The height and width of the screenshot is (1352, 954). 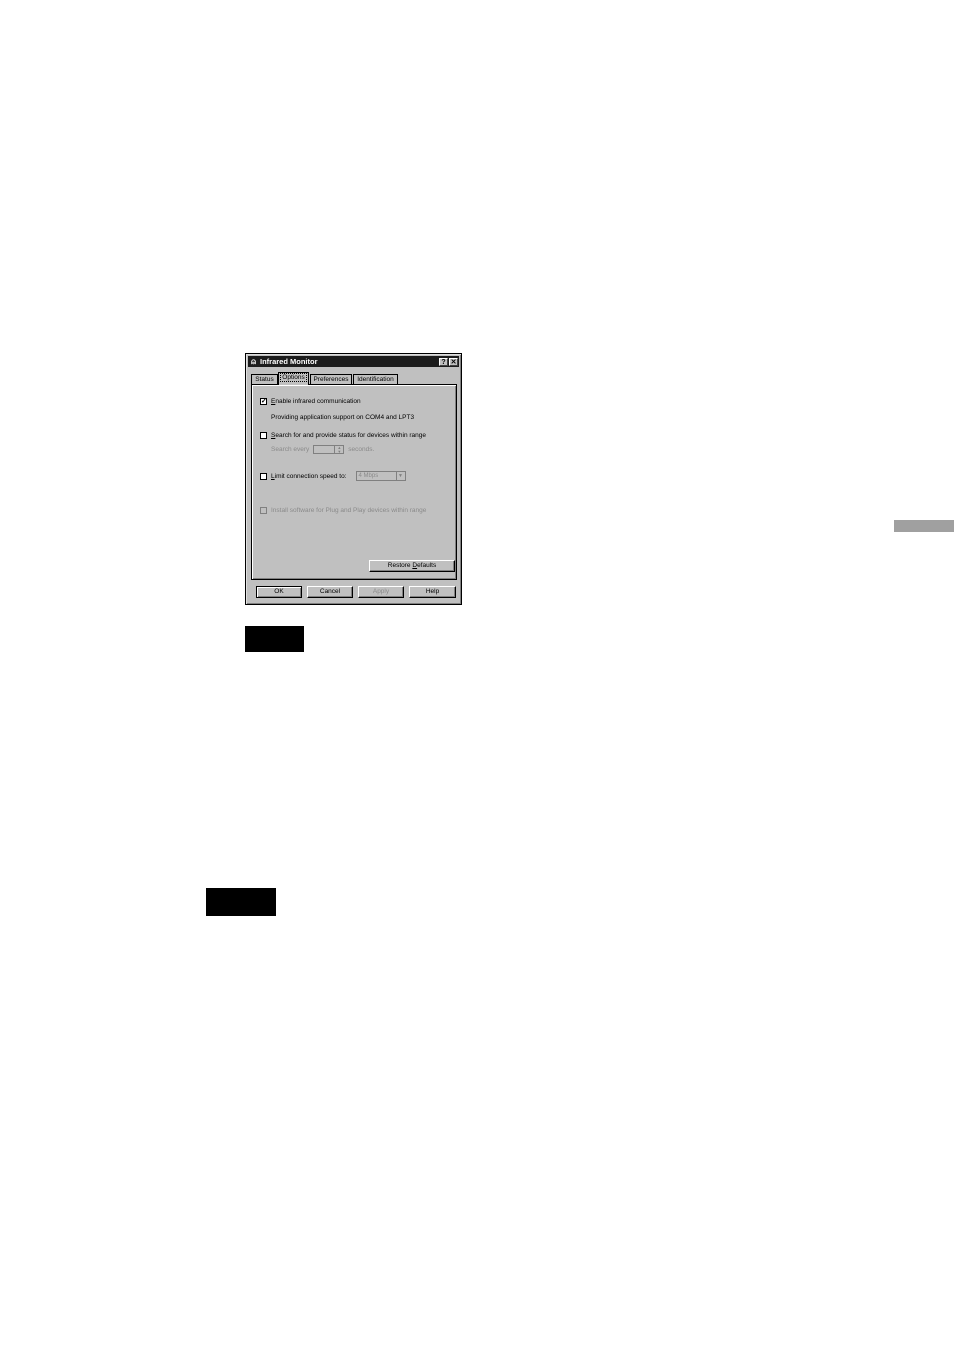 I want to click on enable-ir-row: ✓ Enable infrared communication, so click(x=310, y=401).